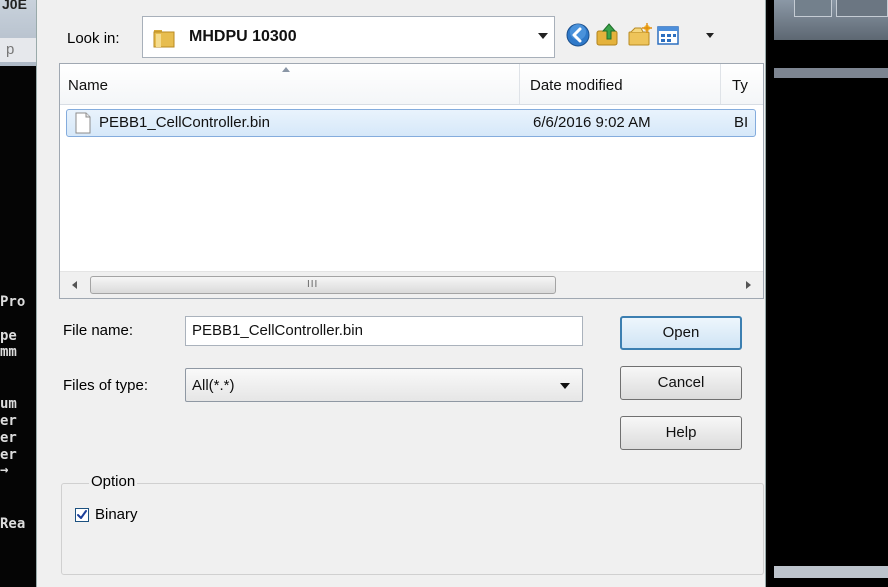 This screenshot has width=888, height=587. Describe the element at coordinates (592, 122) in the screenshot. I see `file-date-cell: 6/6/2016 9:02 AM` at that location.